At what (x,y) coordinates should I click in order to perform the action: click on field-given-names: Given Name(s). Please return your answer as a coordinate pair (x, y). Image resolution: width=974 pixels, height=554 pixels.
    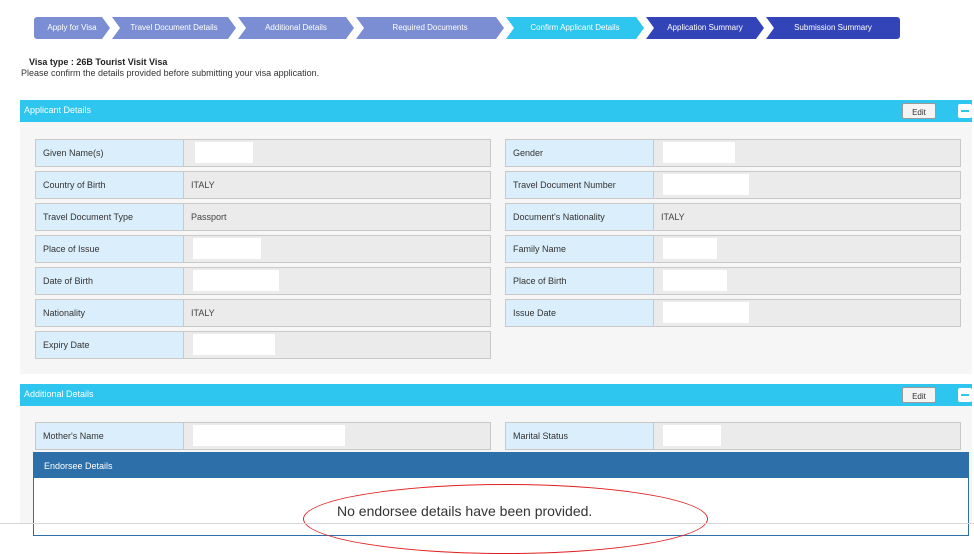
    Looking at the image, I should click on (263, 153).